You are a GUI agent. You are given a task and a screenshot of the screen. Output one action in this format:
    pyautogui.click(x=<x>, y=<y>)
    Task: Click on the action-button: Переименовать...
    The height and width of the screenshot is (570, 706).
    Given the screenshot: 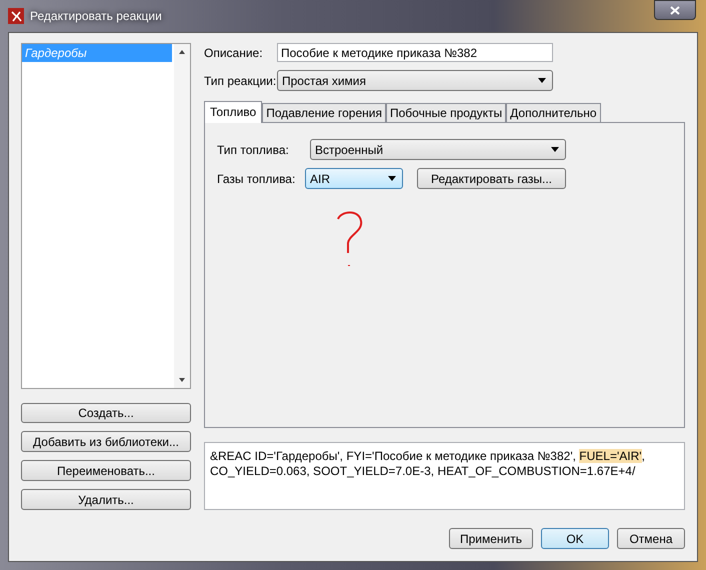 What is the action you would take?
    pyautogui.click(x=106, y=471)
    